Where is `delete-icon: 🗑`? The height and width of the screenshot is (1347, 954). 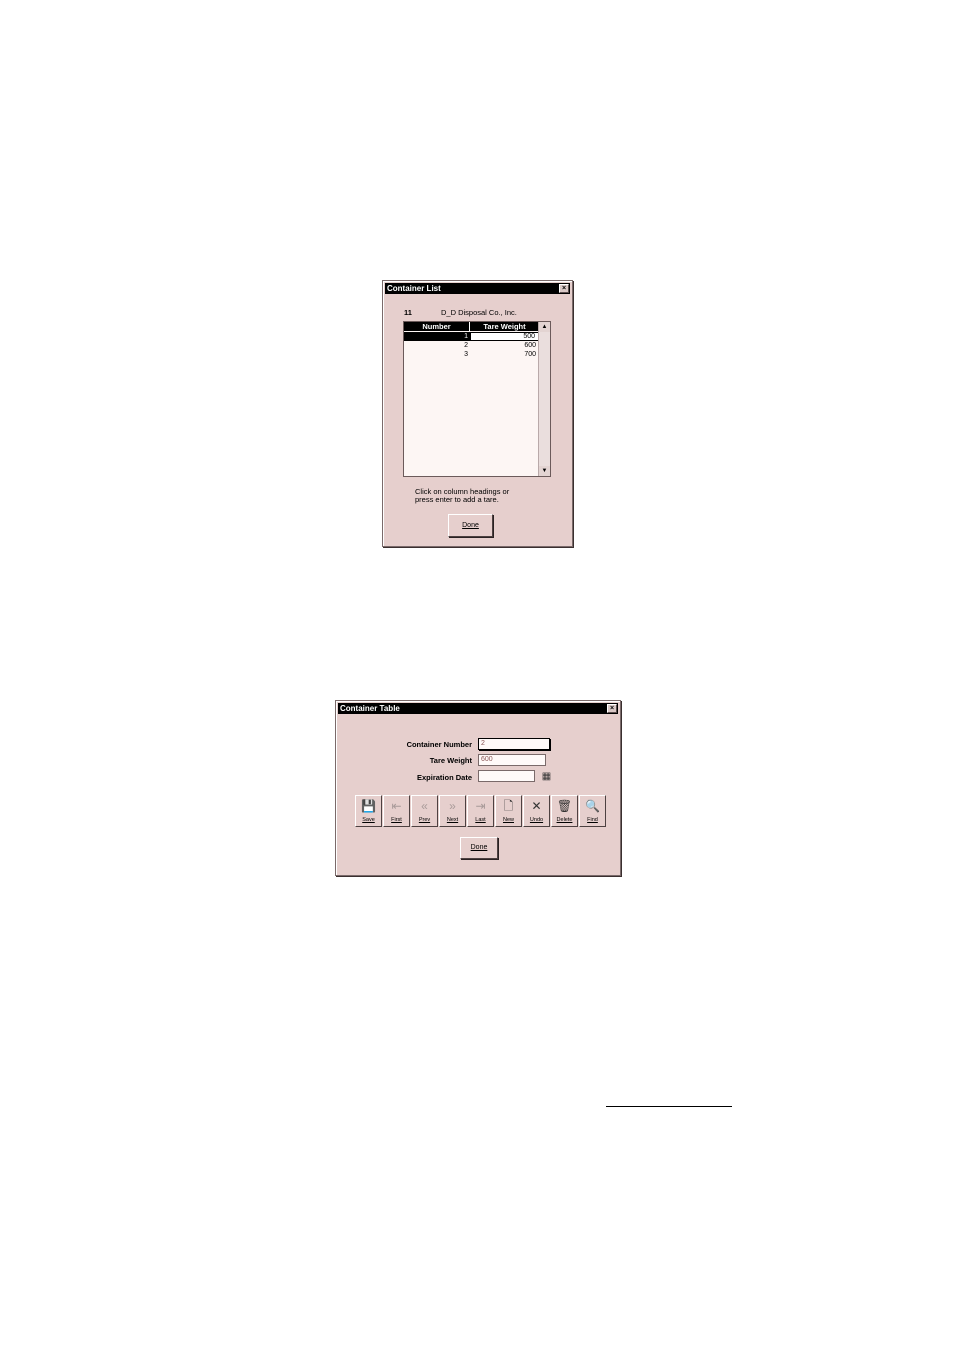 delete-icon: 🗑 is located at coordinates (564, 806).